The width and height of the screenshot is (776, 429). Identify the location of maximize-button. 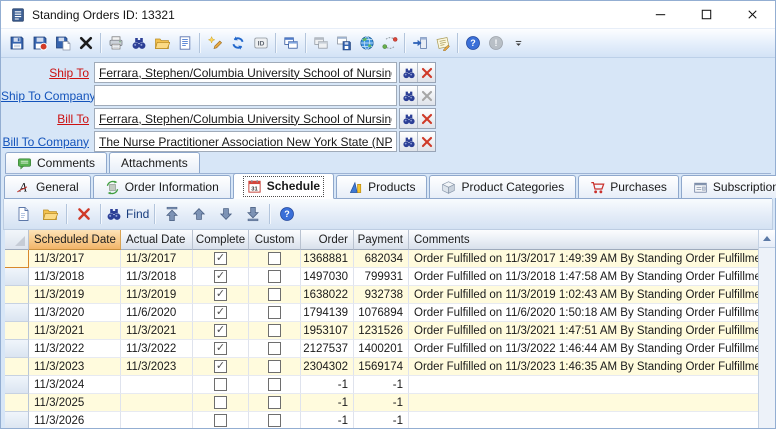
(706, 14).